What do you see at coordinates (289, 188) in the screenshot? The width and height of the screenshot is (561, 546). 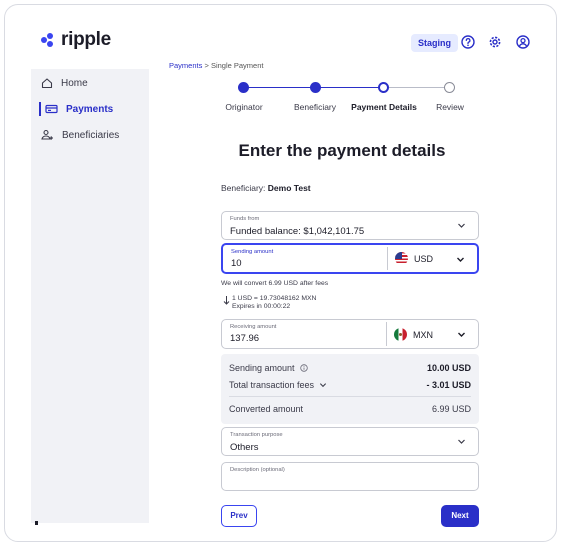 I see `beneficiary-name: Demo Test` at bounding box center [289, 188].